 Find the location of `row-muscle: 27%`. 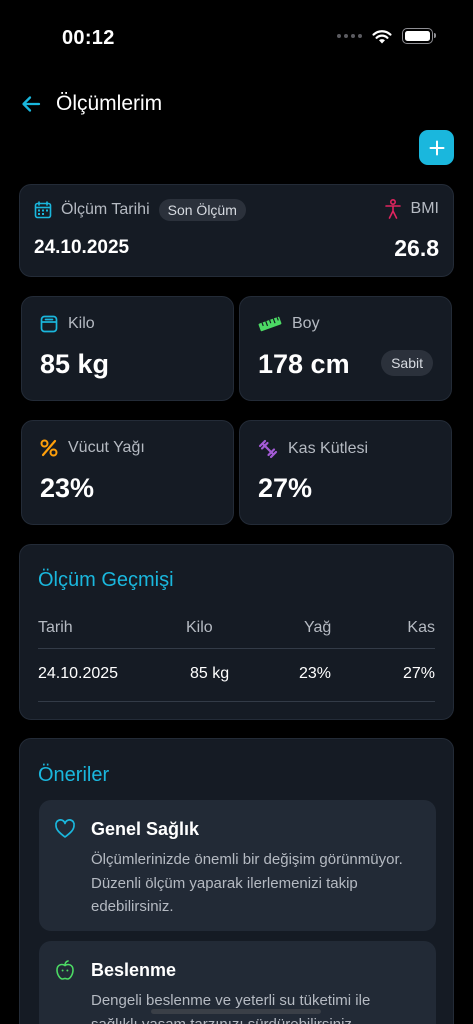

row-muscle: 27% is located at coordinates (418, 673).